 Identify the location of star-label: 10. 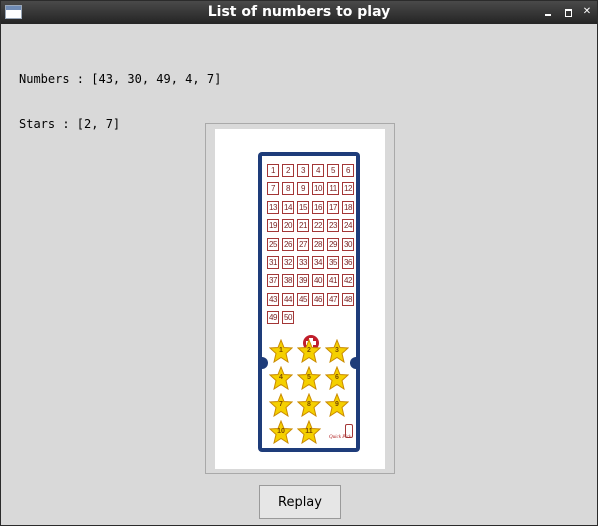
(281, 431).